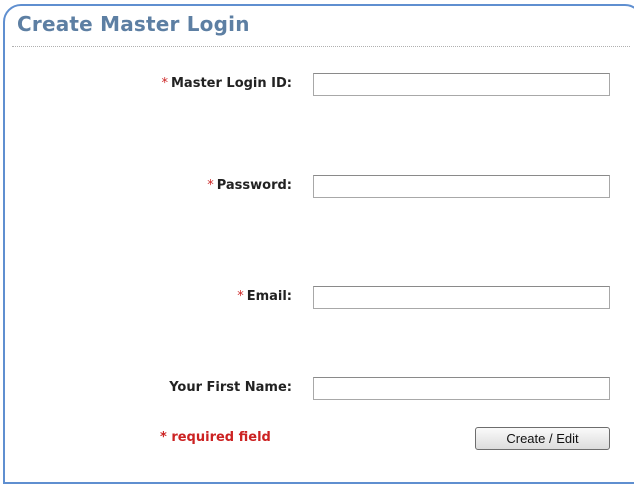 The height and width of the screenshot is (484, 634). Describe the element at coordinates (264, 296) in the screenshot. I see `email-label: * Email:` at that location.